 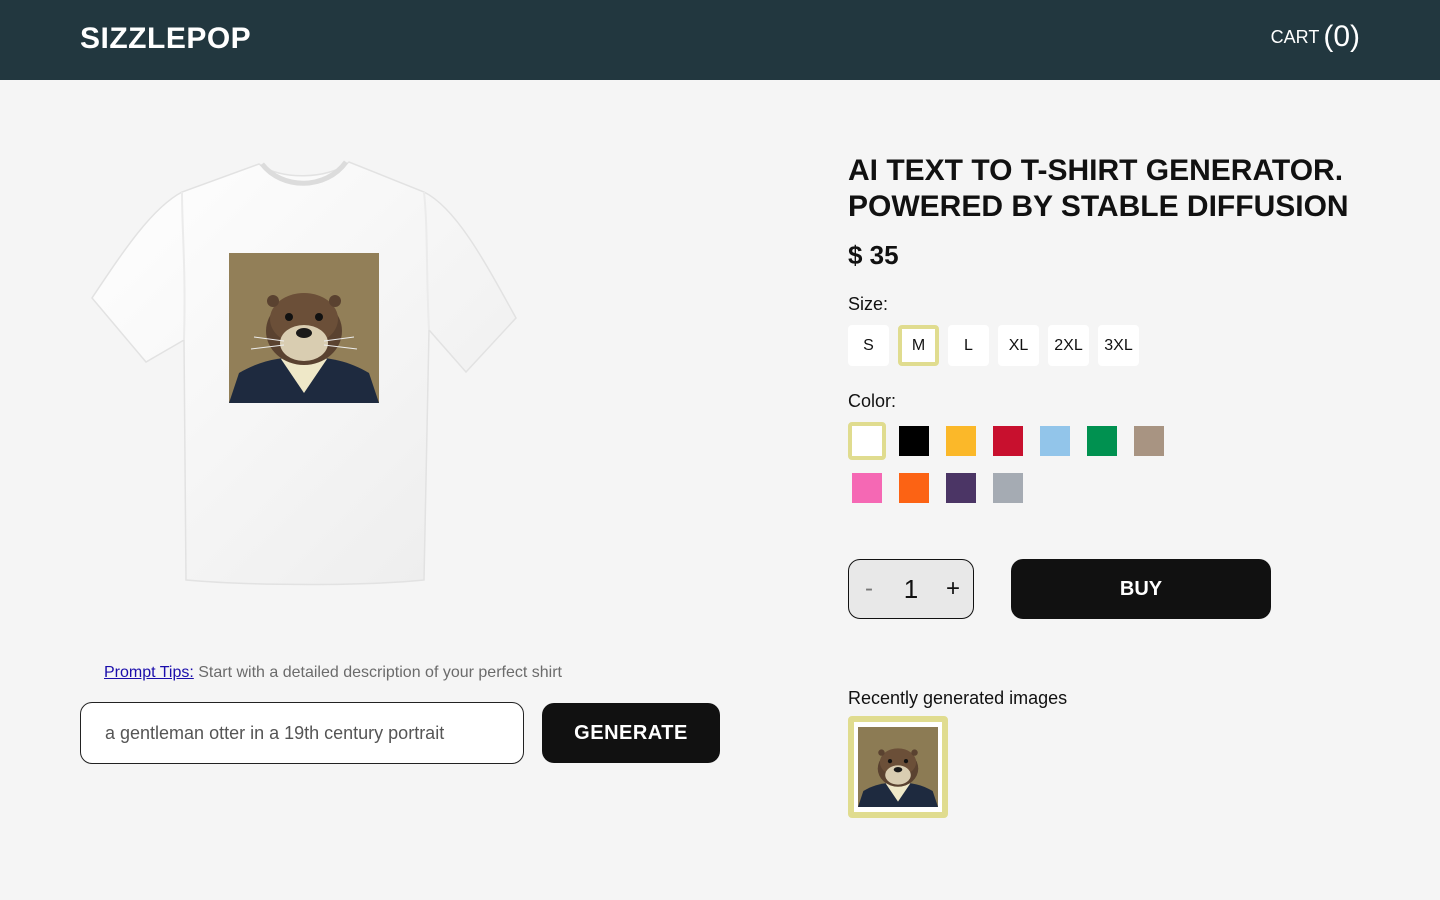 What do you see at coordinates (993, 345) in the screenshot?
I see `size-options: S M L XL 2XL 3XL` at bounding box center [993, 345].